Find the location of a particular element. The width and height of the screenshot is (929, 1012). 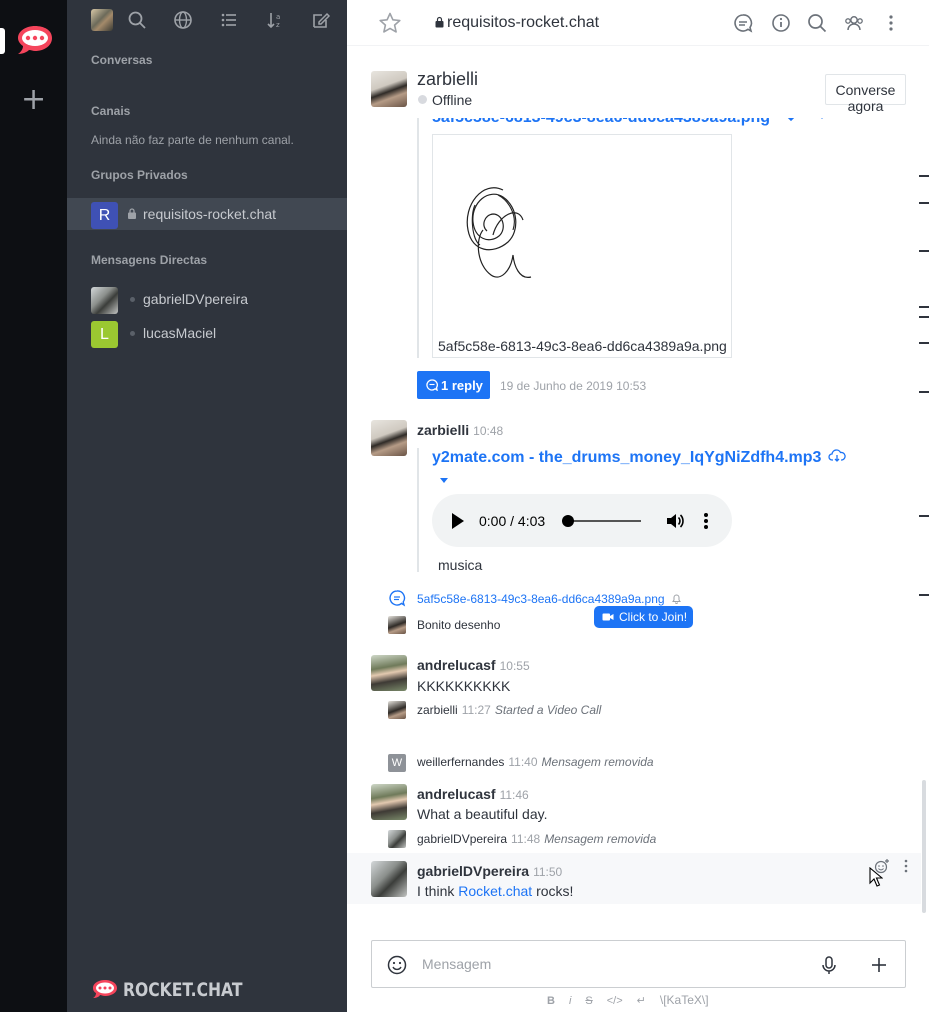

message-link: Rocket.chat is located at coordinates (495, 891).